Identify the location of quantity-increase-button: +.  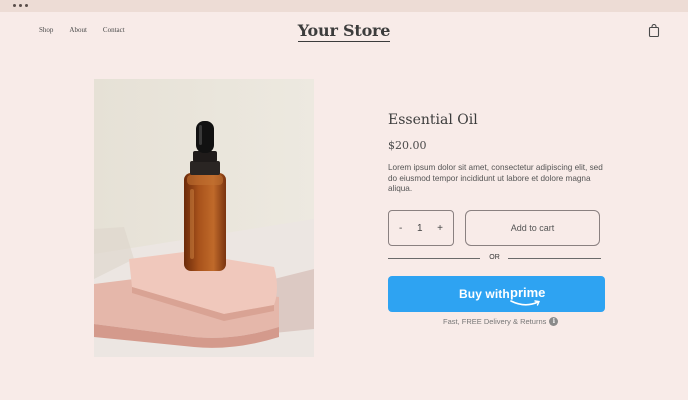
(440, 228).